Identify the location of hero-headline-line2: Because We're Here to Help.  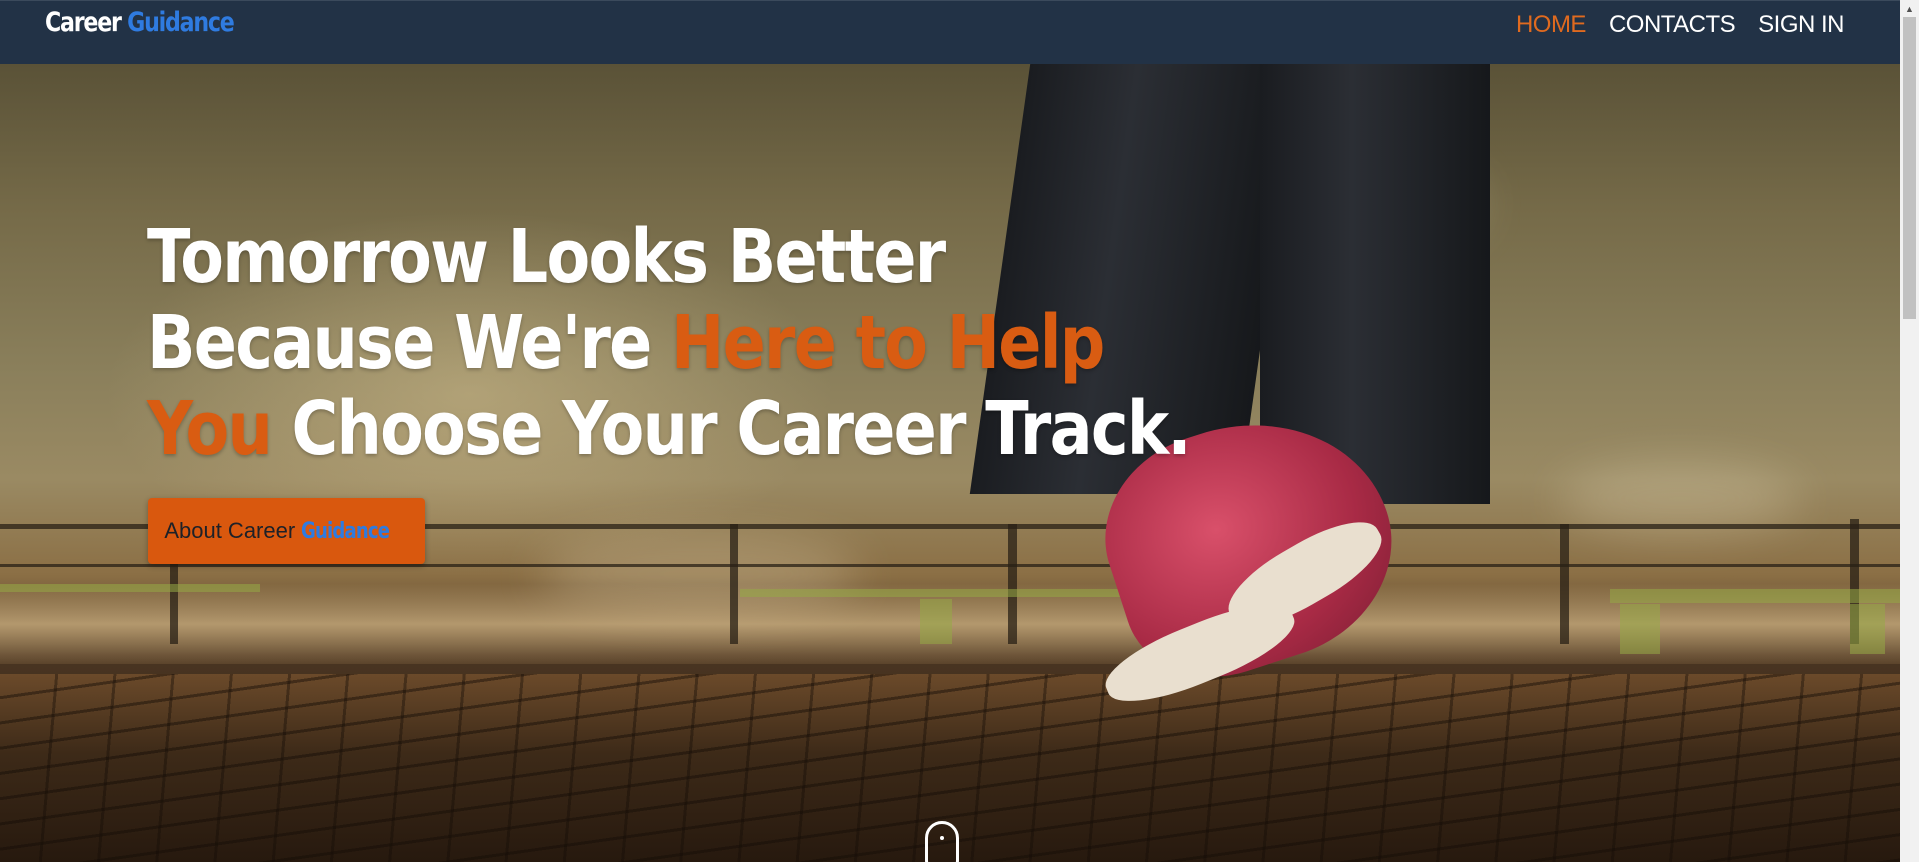
(626, 343).